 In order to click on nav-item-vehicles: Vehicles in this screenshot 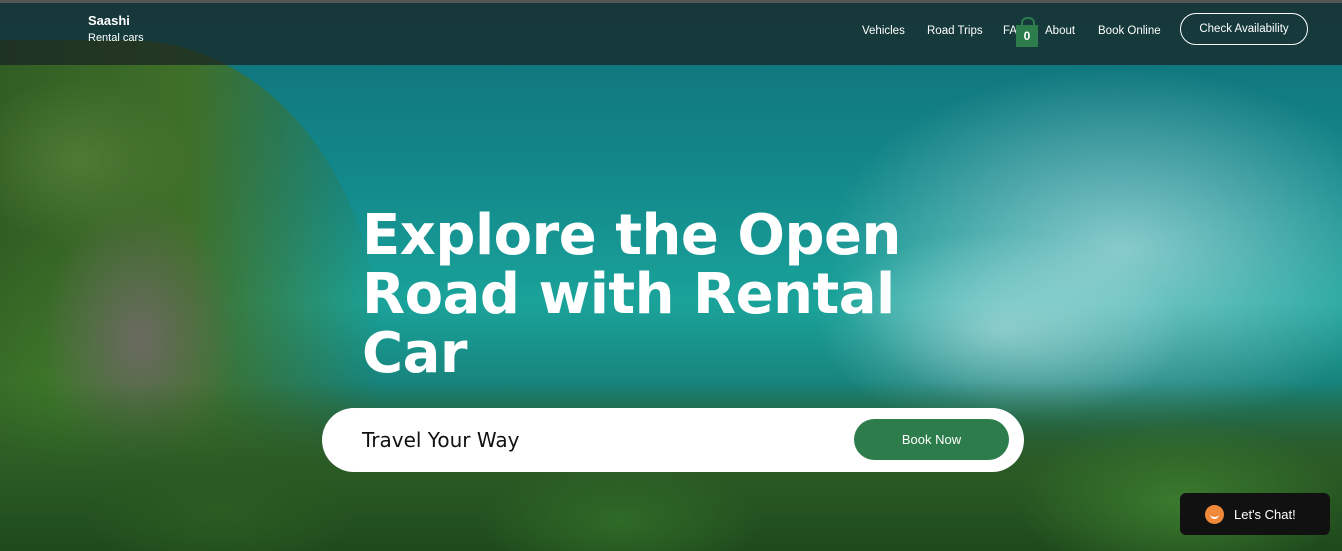, I will do `click(883, 31)`.